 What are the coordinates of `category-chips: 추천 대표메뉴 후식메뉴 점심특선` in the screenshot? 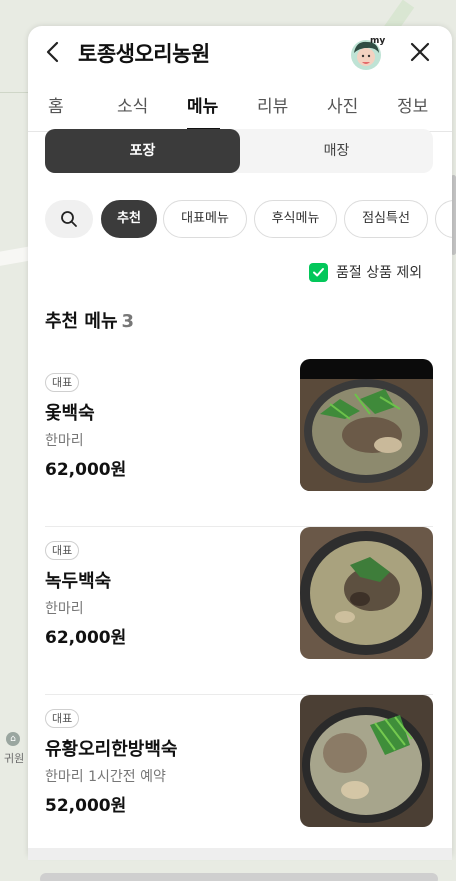 It's located at (248, 220).